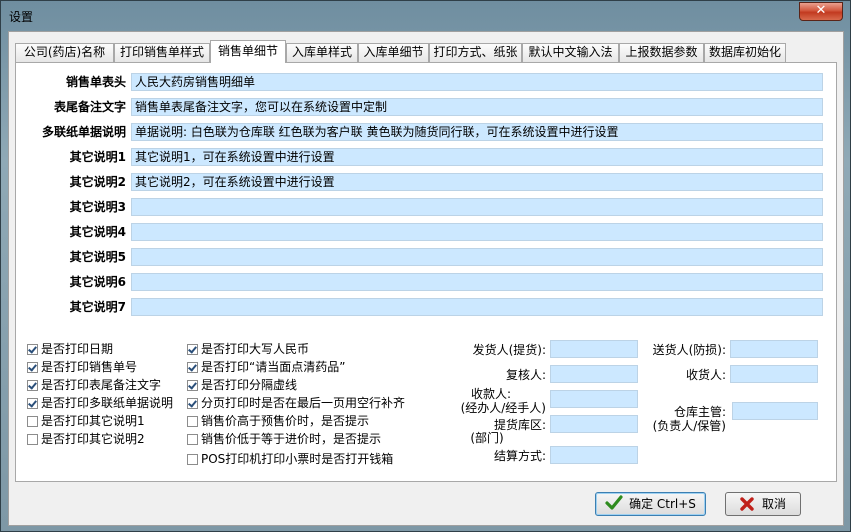 This screenshot has width=851, height=532. Describe the element at coordinates (774, 374) in the screenshot. I see `receiver-input` at that location.